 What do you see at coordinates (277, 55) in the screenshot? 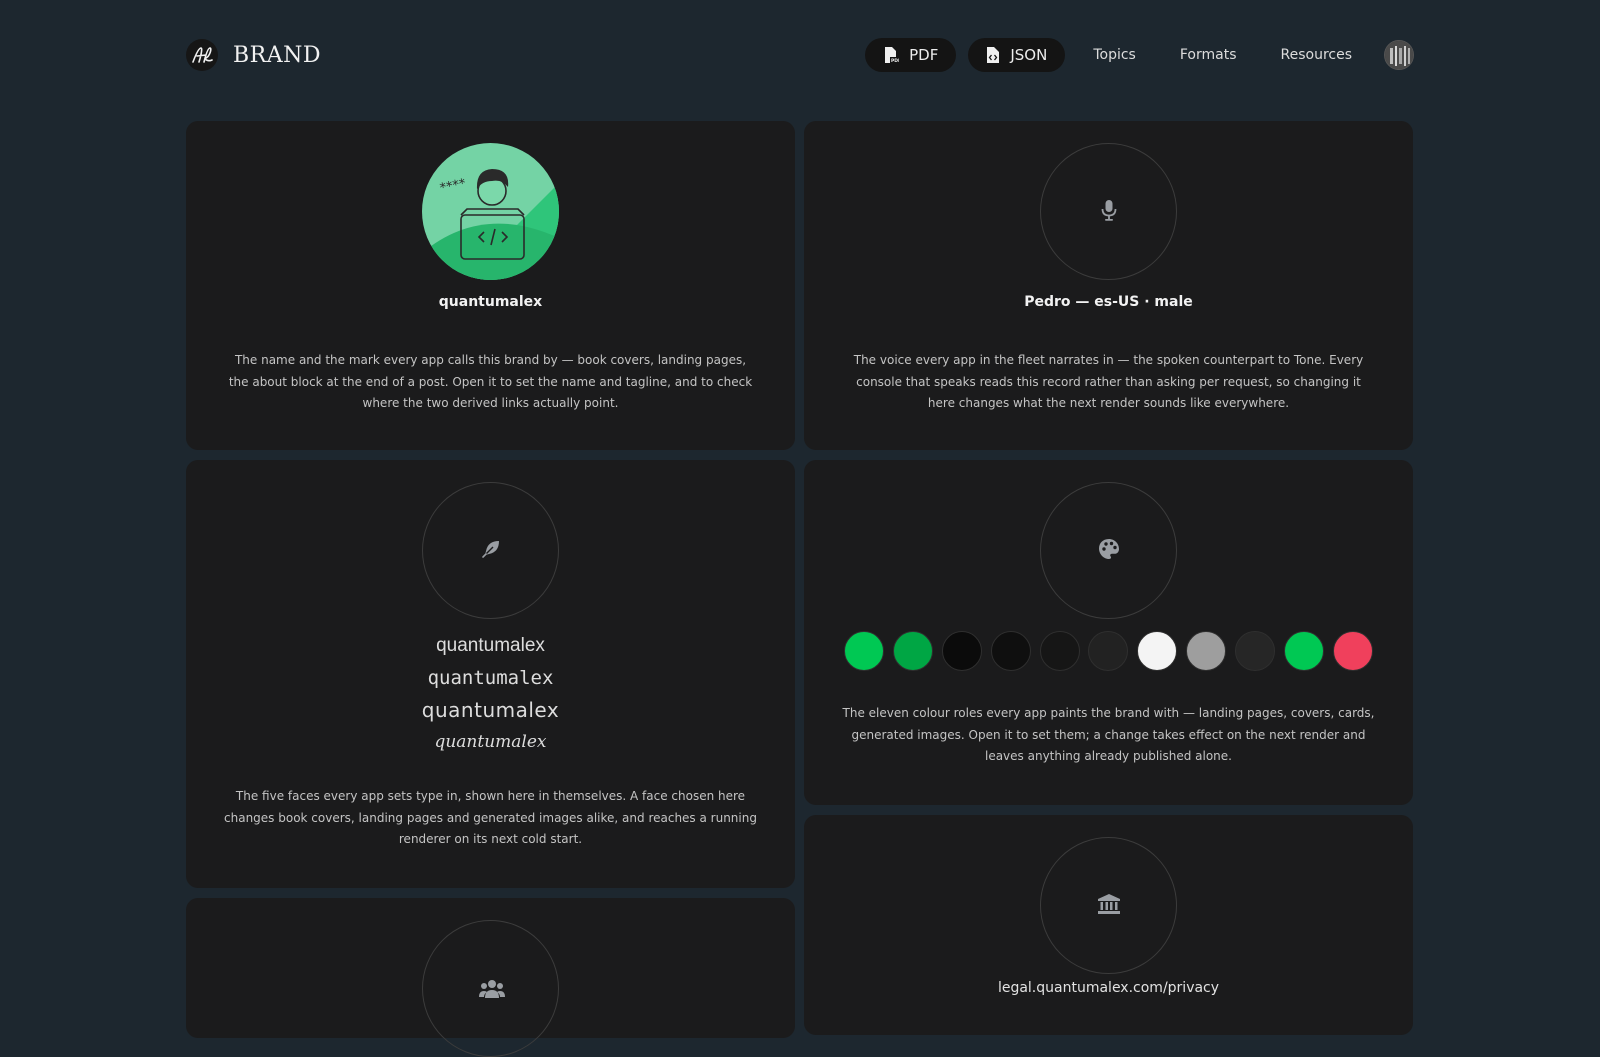
I see `brand-name: BRAND` at bounding box center [277, 55].